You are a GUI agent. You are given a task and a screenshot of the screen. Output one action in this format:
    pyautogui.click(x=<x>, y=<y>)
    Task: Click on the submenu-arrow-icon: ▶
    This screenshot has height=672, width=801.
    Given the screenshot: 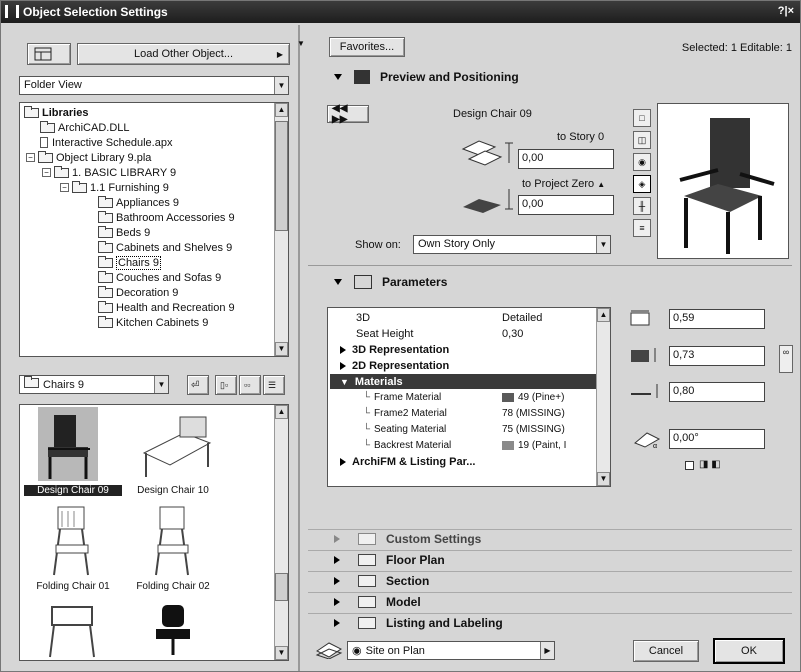 What is the action you would take?
    pyautogui.click(x=279, y=54)
    